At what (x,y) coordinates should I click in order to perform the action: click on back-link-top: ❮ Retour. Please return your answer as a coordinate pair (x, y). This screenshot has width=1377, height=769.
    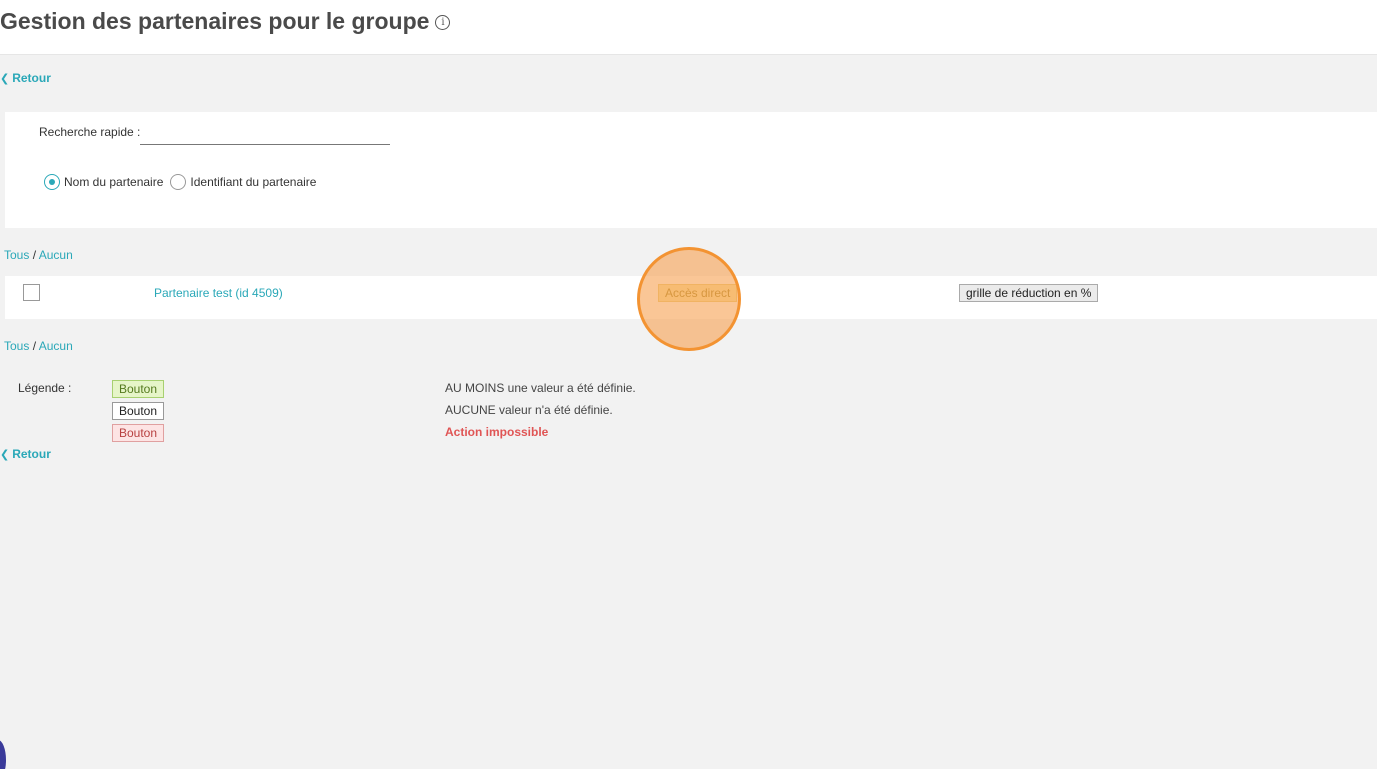
    Looking at the image, I should click on (25, 78).